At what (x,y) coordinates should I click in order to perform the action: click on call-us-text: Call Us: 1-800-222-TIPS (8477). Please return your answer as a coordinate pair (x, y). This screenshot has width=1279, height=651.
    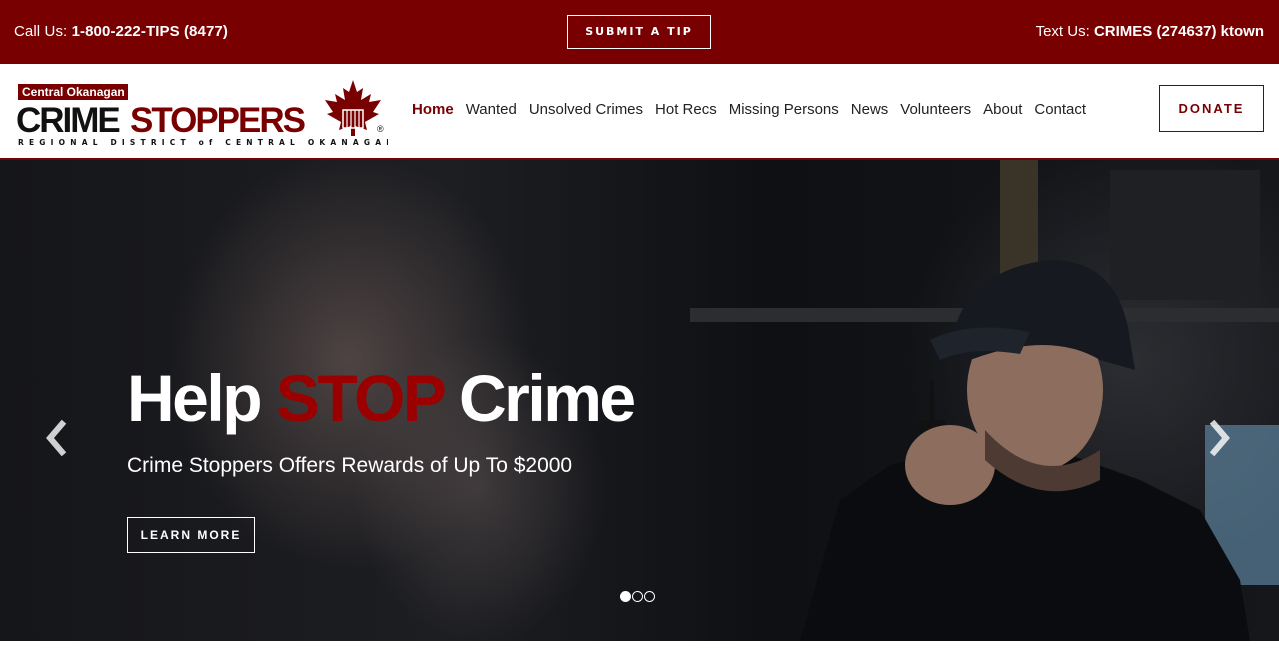
    Looking at the image, I should click on (121, 31).